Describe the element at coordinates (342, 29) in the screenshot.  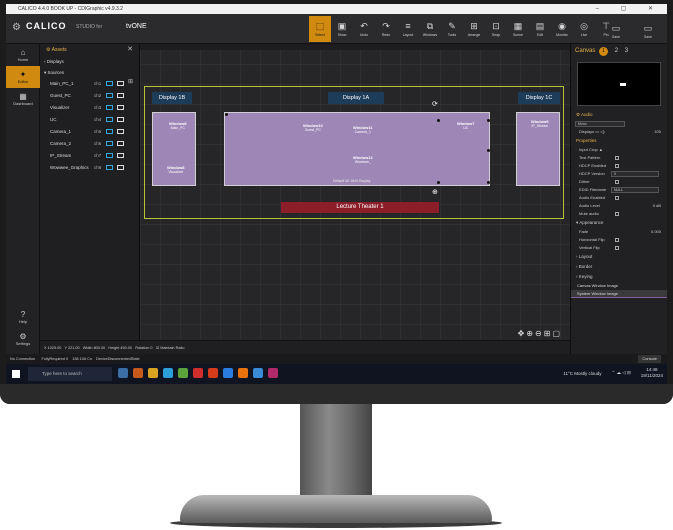
I see `tool-show-button: ▣ Show` at that location.